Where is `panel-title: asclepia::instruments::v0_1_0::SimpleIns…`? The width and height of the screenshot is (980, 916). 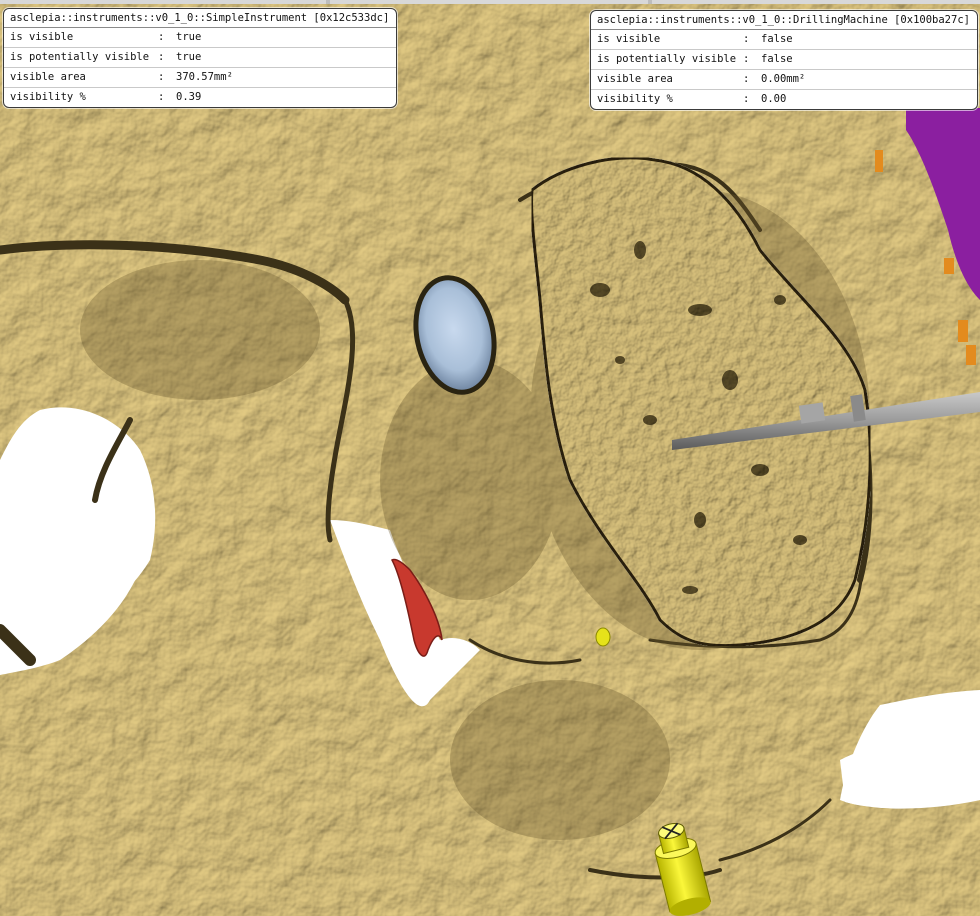
panel-title: asclepia::instruments::v0_1_0::SimpleIns… is located at coordinates (200, 18).